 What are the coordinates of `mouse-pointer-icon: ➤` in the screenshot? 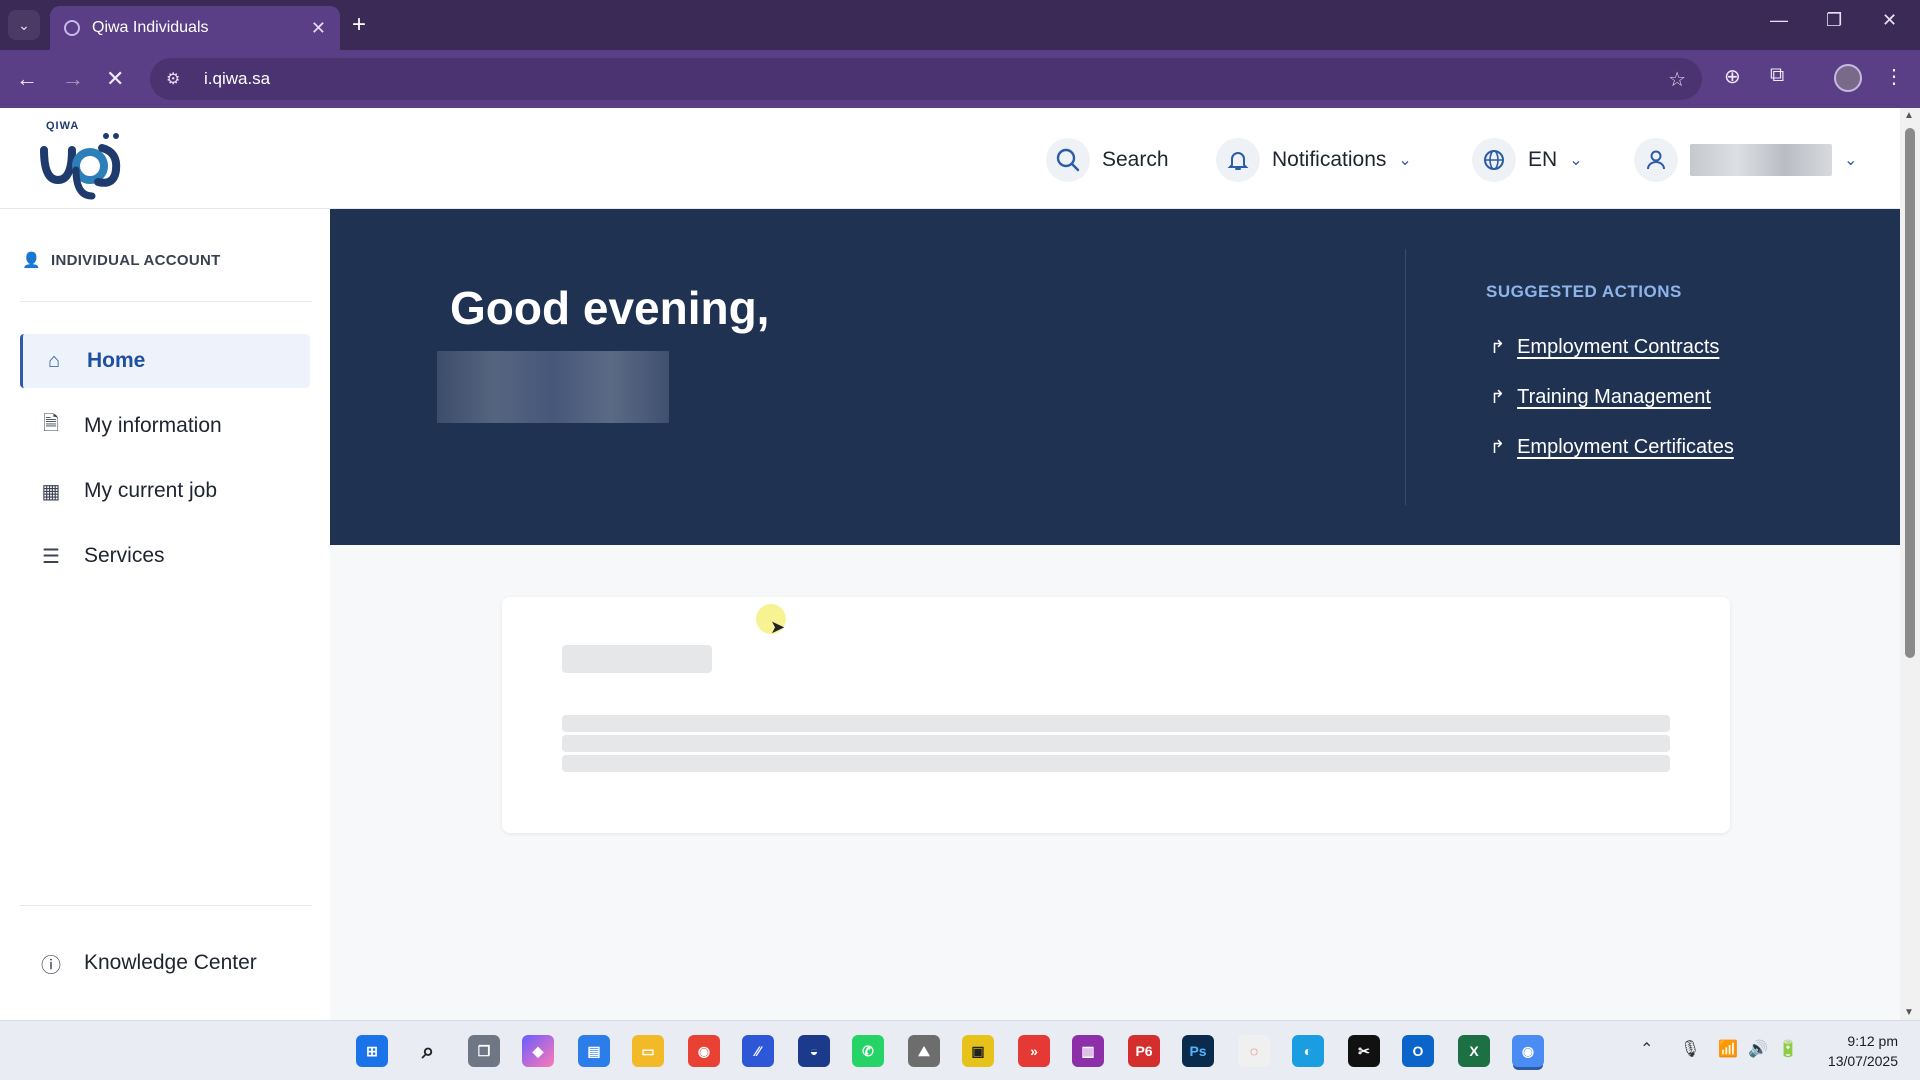 It's located at (778, 627).